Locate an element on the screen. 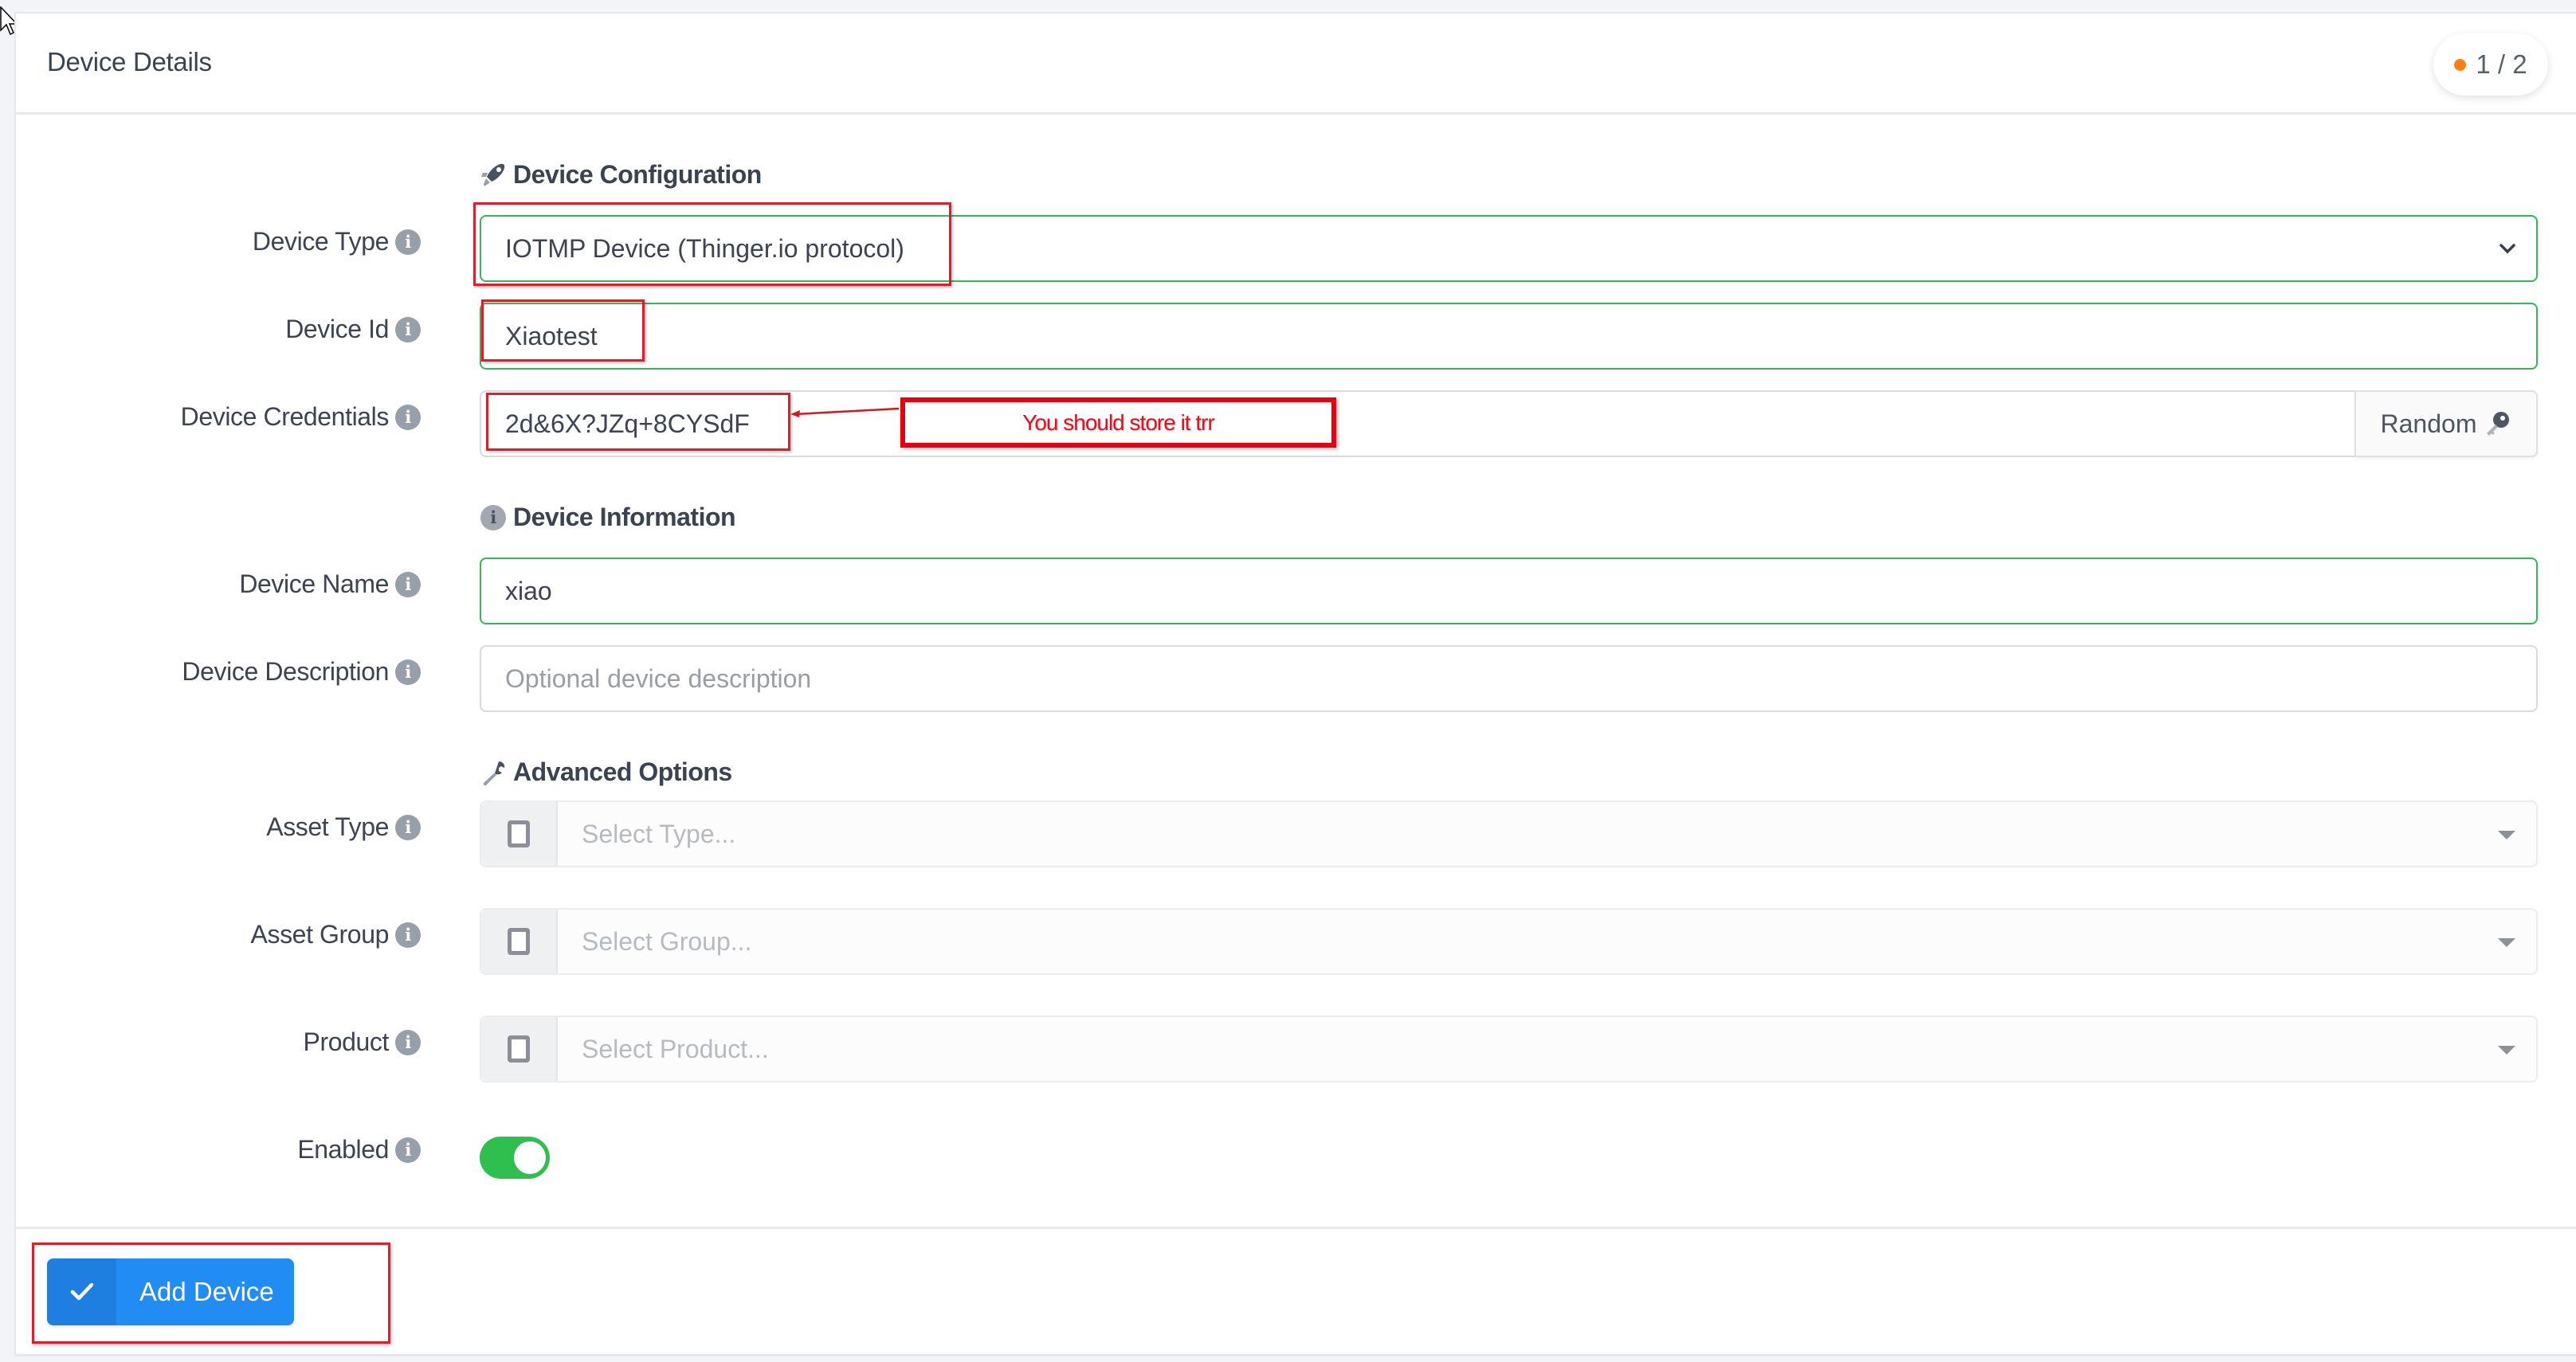  random-button-label: Random is located at coordinates (2428, 423).